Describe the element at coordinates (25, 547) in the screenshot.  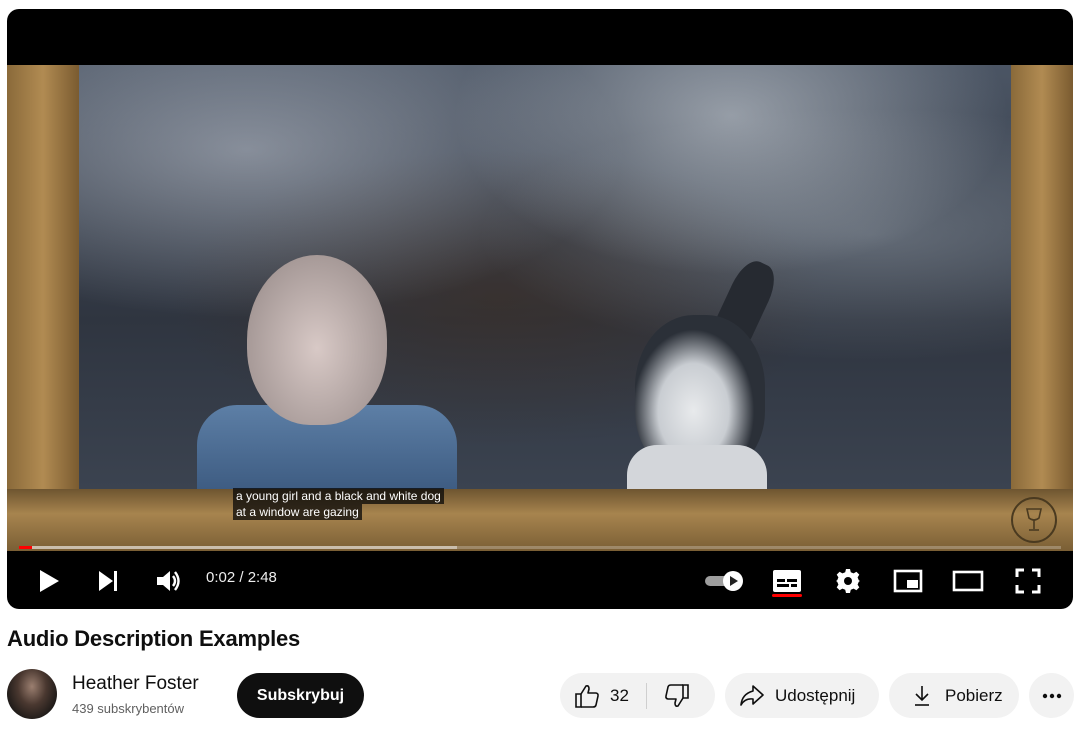
I see `played-bar` at that location.